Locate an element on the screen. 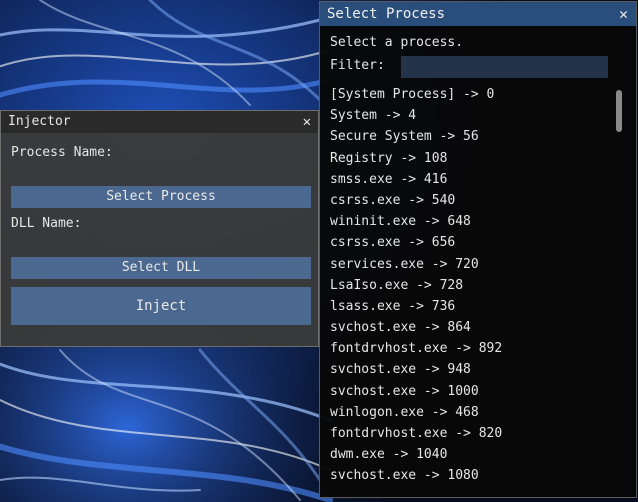 The width and height of the screenshot is (638, 502). dll-name-label: DLL Name: is located at coordinates (46, 223).